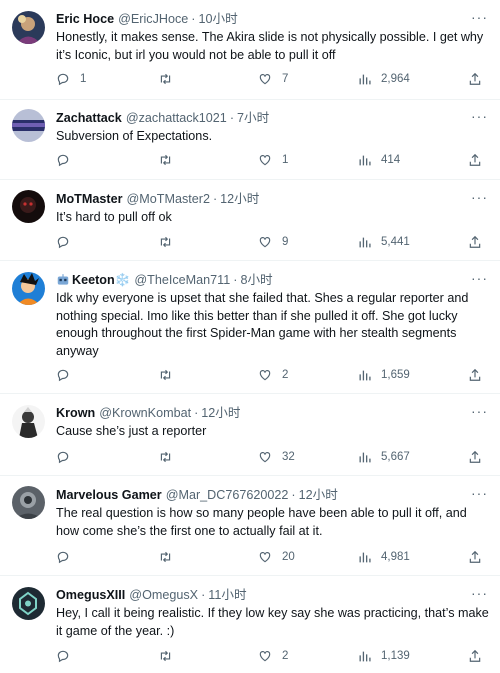 The height and width of the screenshot is (673, 500). Describe the element at coordinates (475, 78) in the screenshot. I see `share-icon` at that location.